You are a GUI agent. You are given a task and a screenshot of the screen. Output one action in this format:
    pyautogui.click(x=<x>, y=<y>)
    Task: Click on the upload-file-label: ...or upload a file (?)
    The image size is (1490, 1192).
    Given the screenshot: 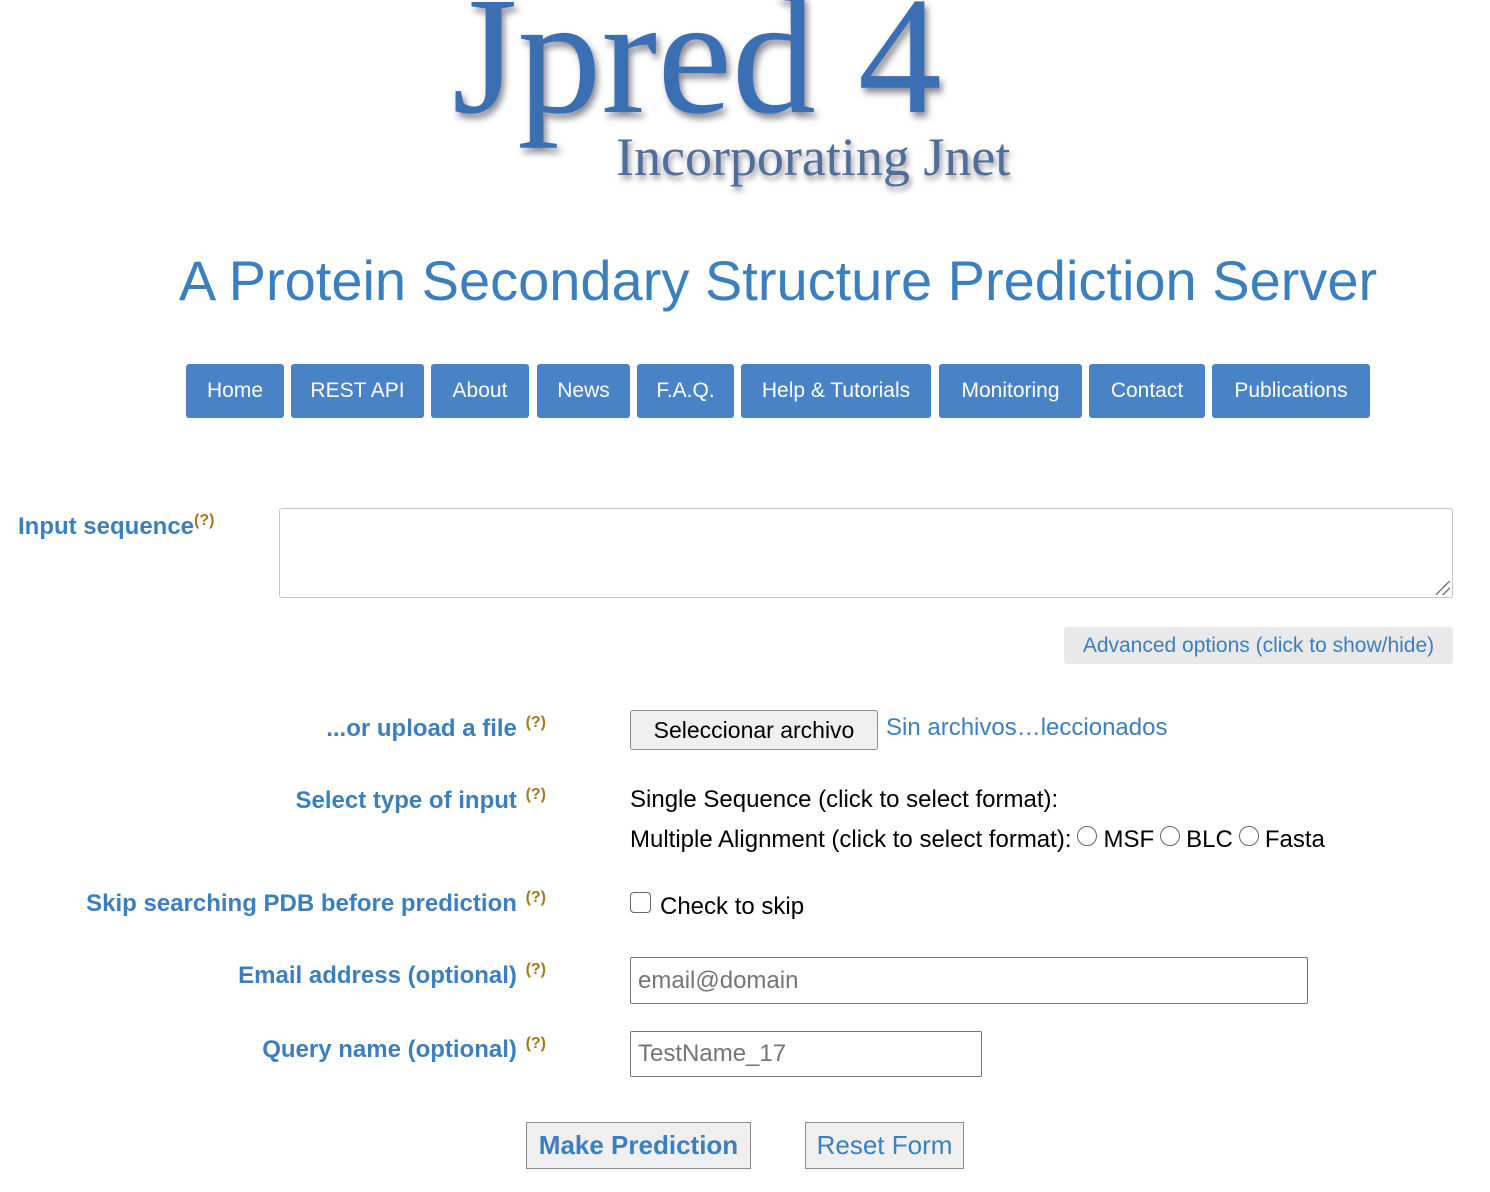 What is the action you would take?
    pyautogui.click(x=436, y=728)
    